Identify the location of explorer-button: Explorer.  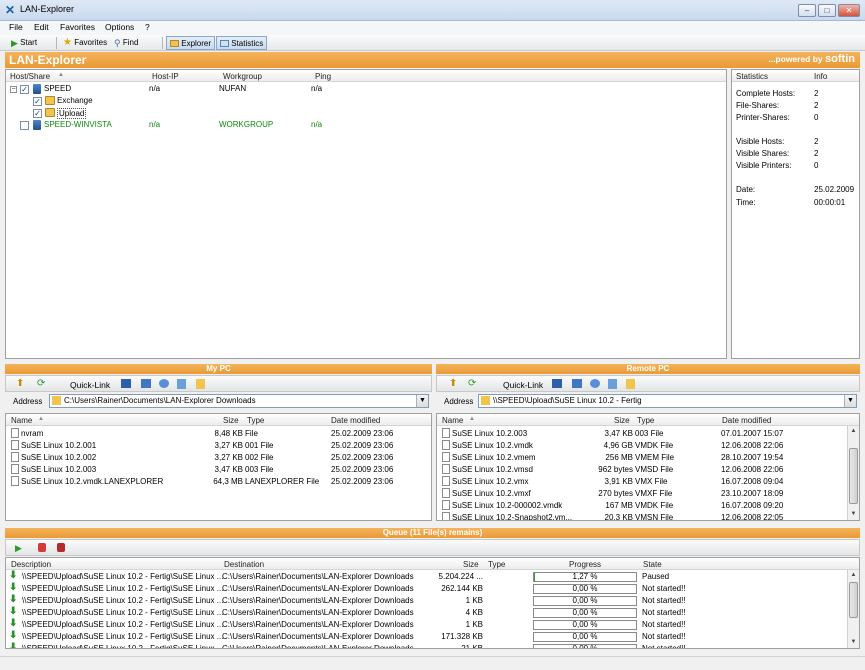
(191, 43).